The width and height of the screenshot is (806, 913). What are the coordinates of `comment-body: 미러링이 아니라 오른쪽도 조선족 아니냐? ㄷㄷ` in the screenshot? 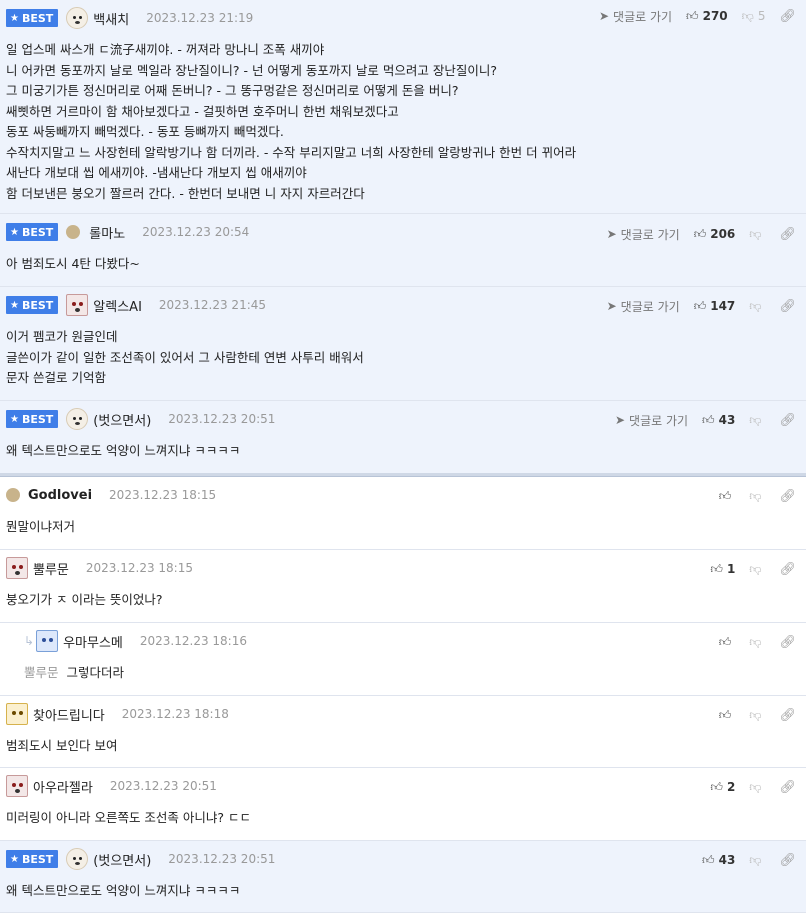 It's located at (129, 817).